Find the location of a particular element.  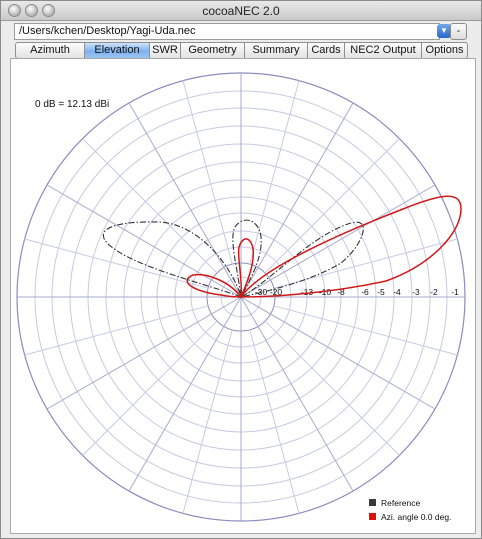

legend-label-azimuth-angle: Azi. angle 0.0 deg. is located at coordinates (416, 517).